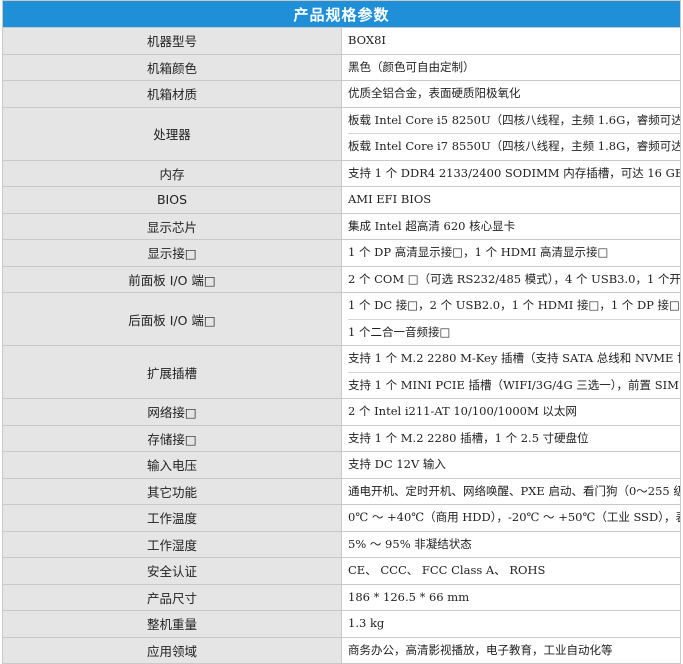  I want to click on spec-value-line: 优质全铝合金，表面硬质阳极氧化, so click(434, 93).